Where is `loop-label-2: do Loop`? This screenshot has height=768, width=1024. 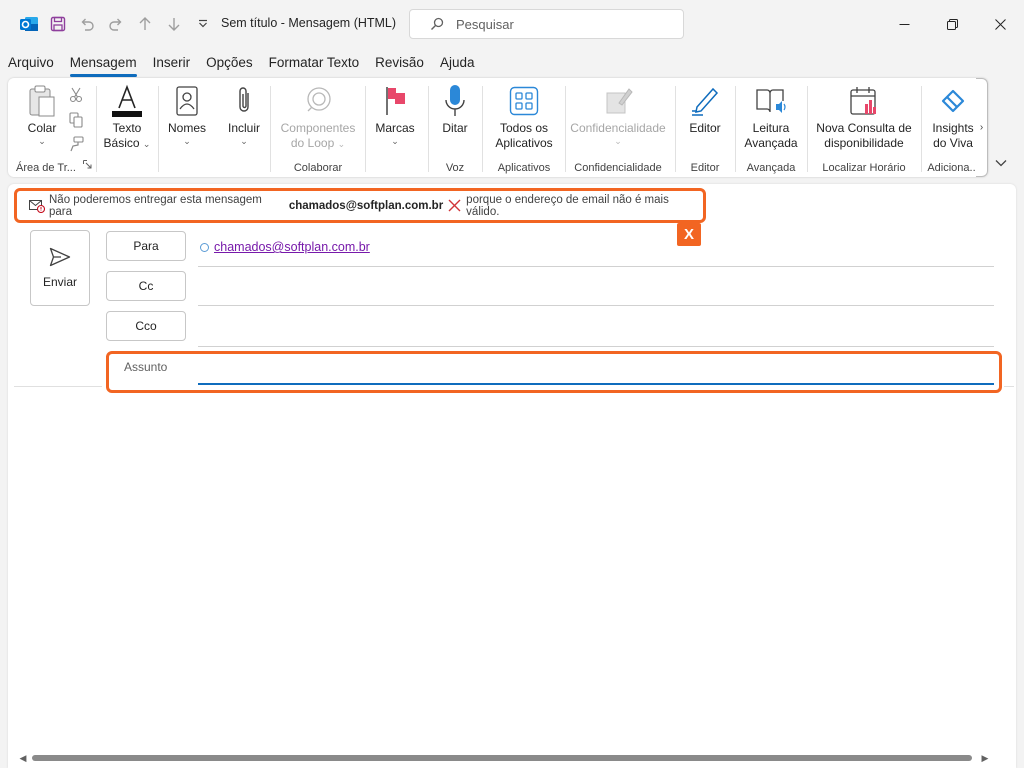 loop-label-2: do Loop is located at coordinates (312, 143).